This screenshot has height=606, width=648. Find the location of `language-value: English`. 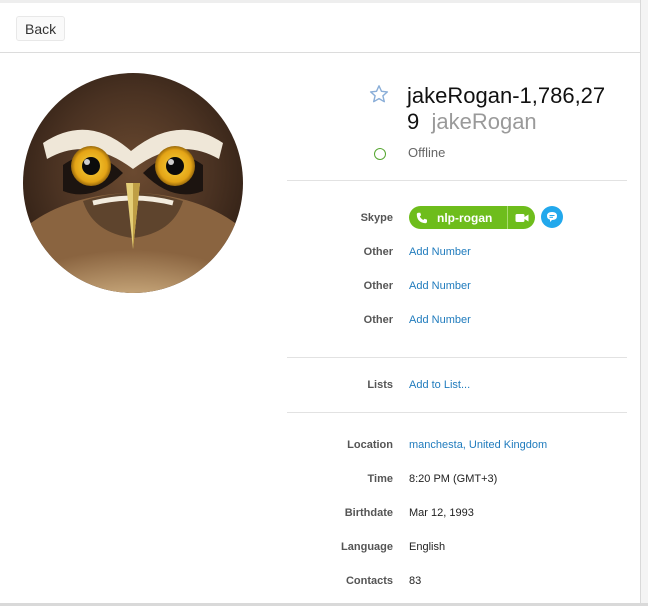

language-value: English is located at coordinates (427, 547).